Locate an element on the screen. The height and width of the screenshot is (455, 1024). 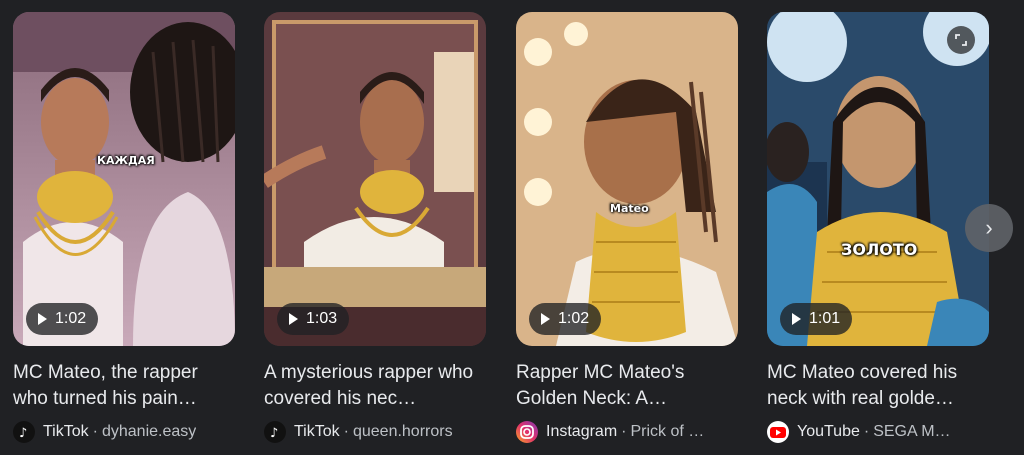
source-name: YouTube is located at coordinates (828, 431).